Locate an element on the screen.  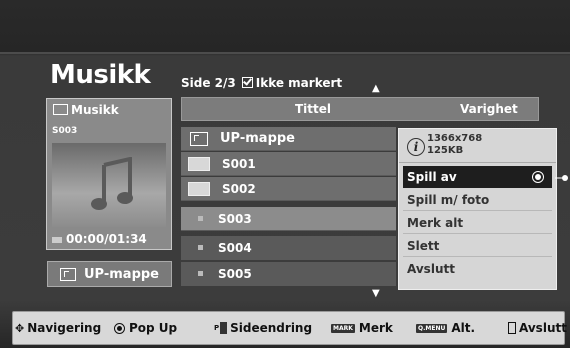
file-size: 125KB is located at coordinates (445, 150).